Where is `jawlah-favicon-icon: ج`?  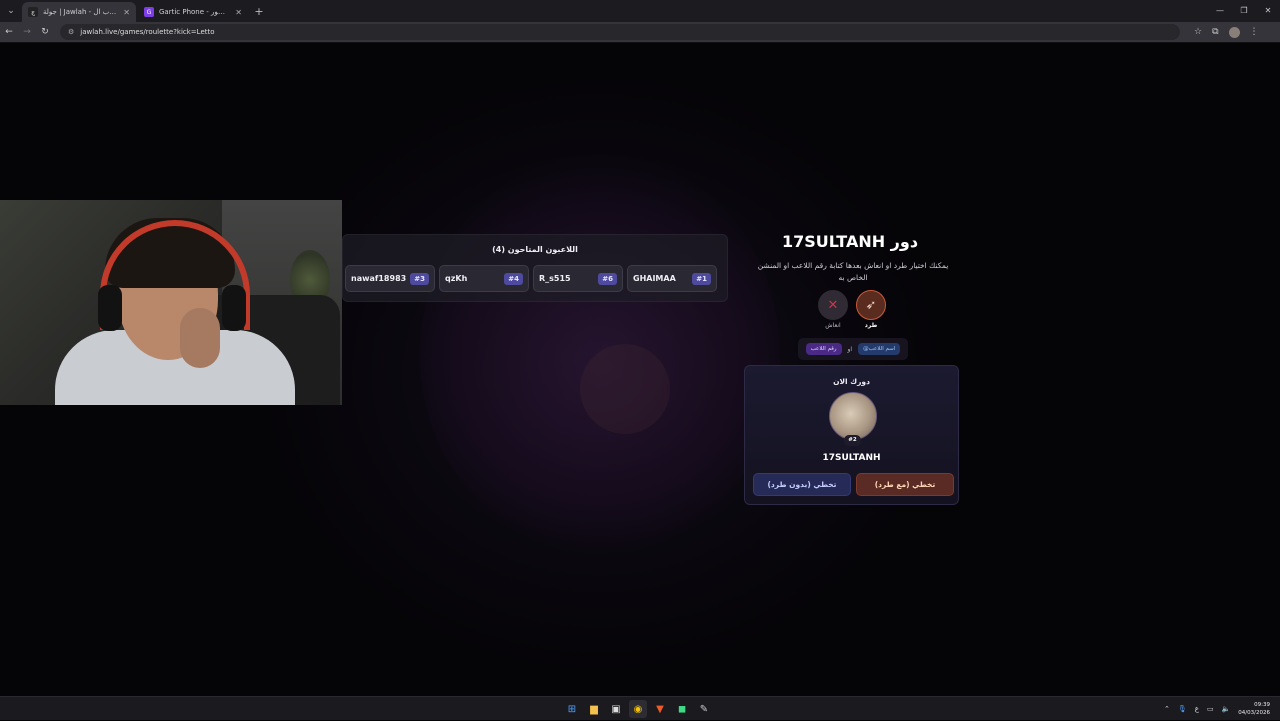 jawlah-favicon-icon: ج is located at coordinates (33, 12).